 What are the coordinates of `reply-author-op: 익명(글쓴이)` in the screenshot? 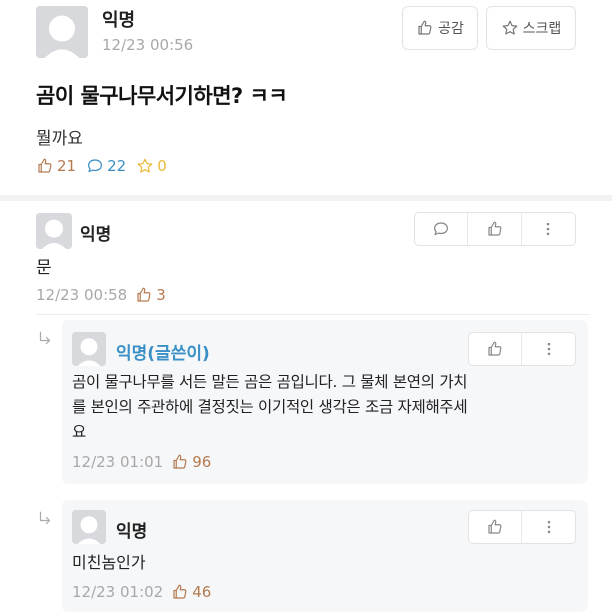 It's located at (163, 354).